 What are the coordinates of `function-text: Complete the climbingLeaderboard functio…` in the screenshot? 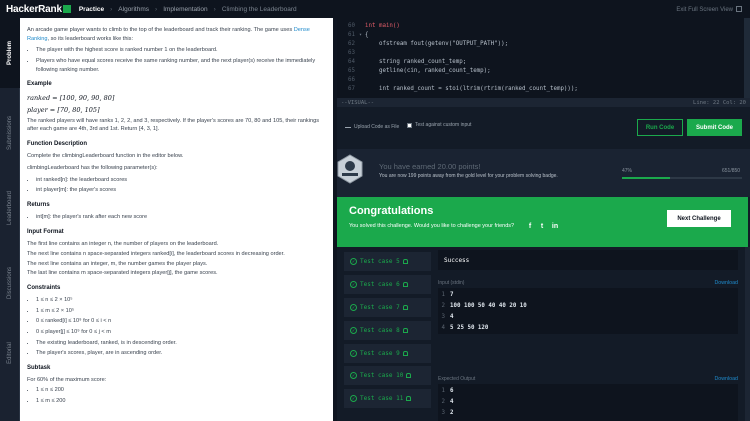 It's located at (105, 156).